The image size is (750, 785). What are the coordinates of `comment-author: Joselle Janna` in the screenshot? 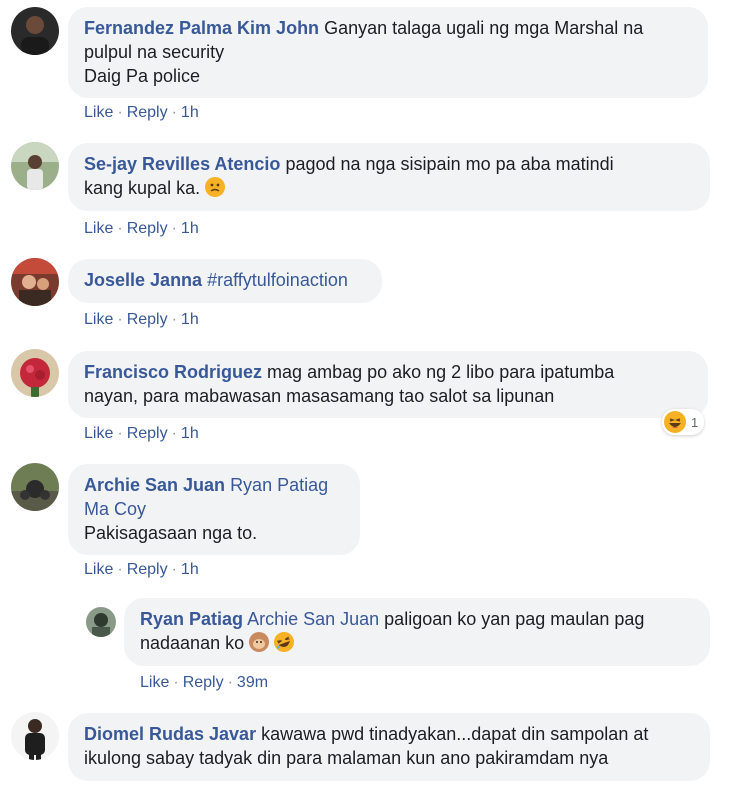 It's located at (143, 280).